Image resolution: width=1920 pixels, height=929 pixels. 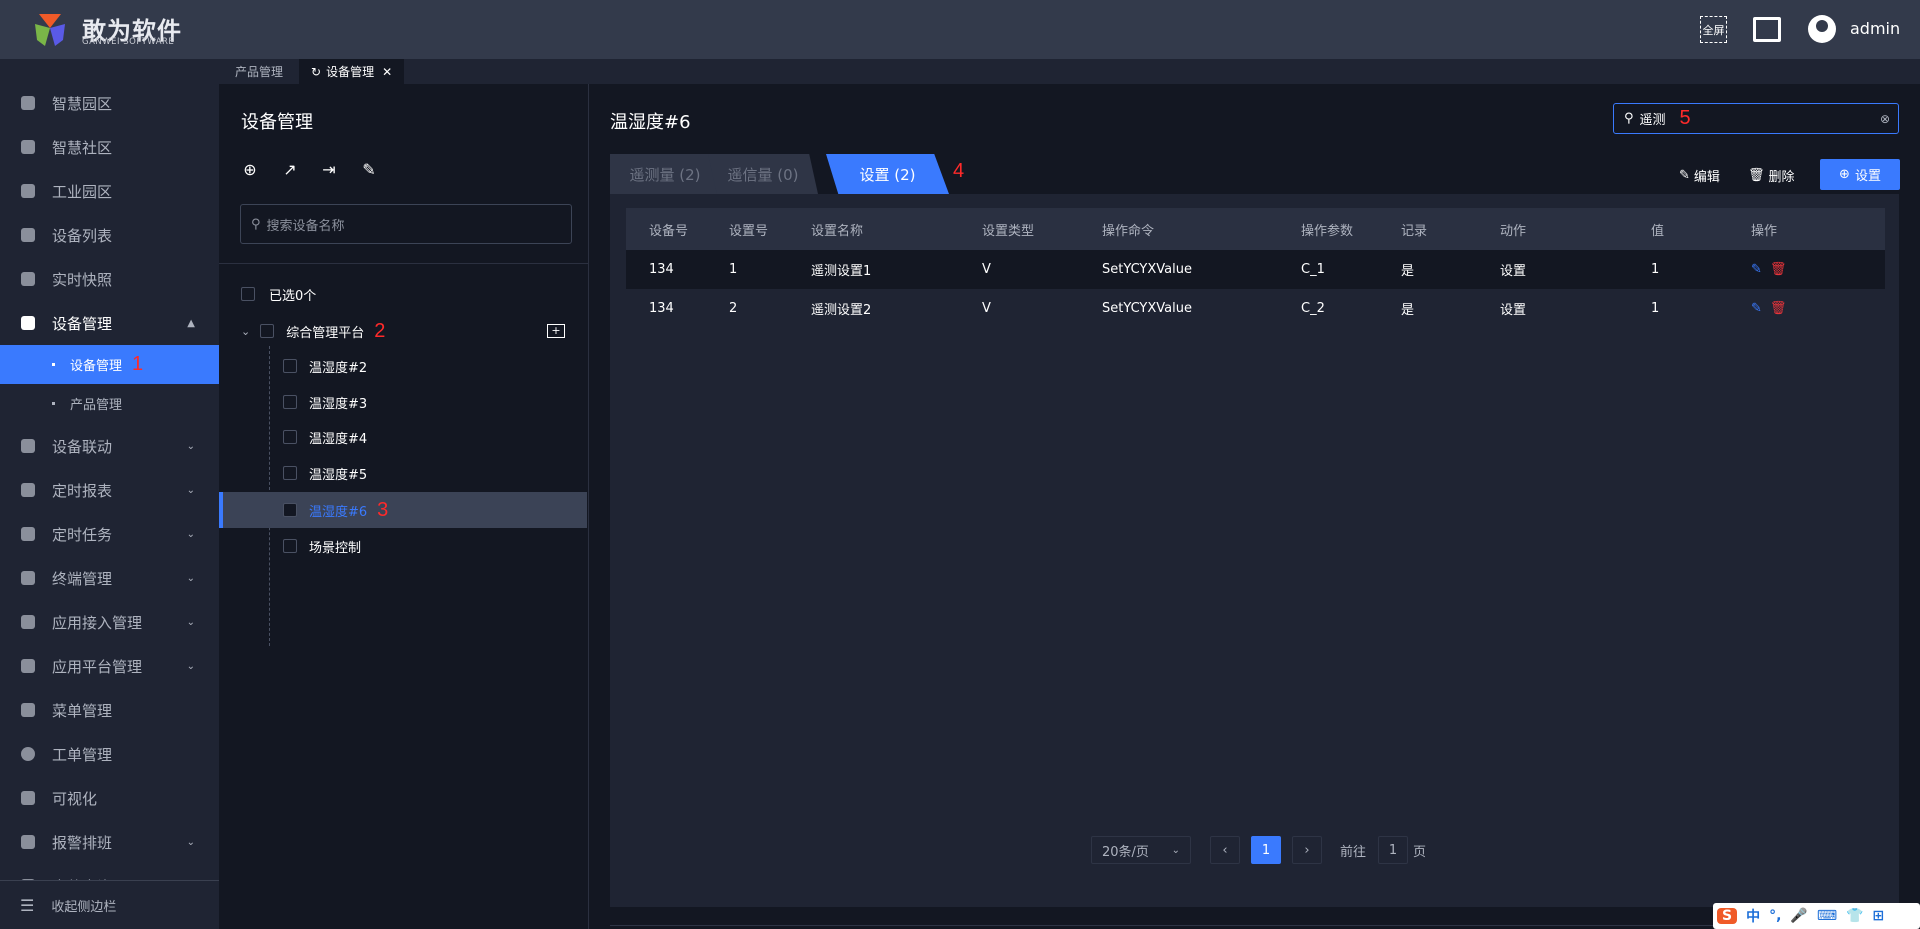 I want to click on sidebar-item-device-management: 设备管理 ▲, so click(x=109, y=323).